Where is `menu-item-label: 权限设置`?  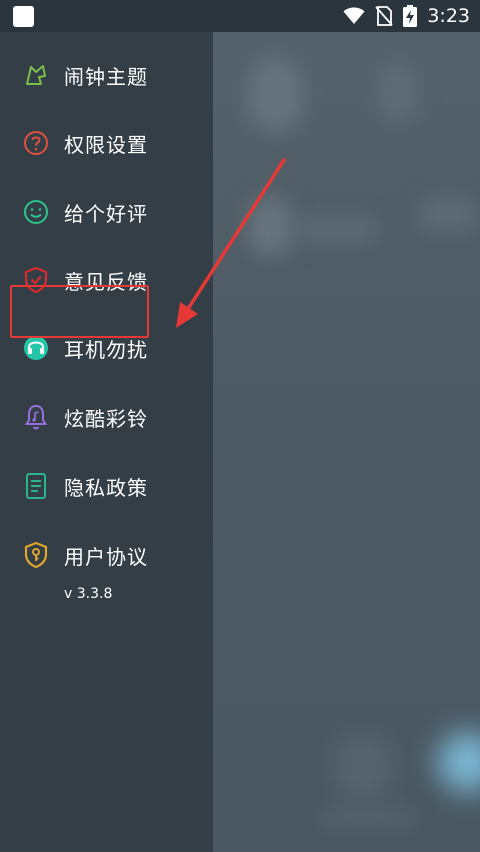 menu-item-label: 权限设置 is located at coordinates (106, 144).